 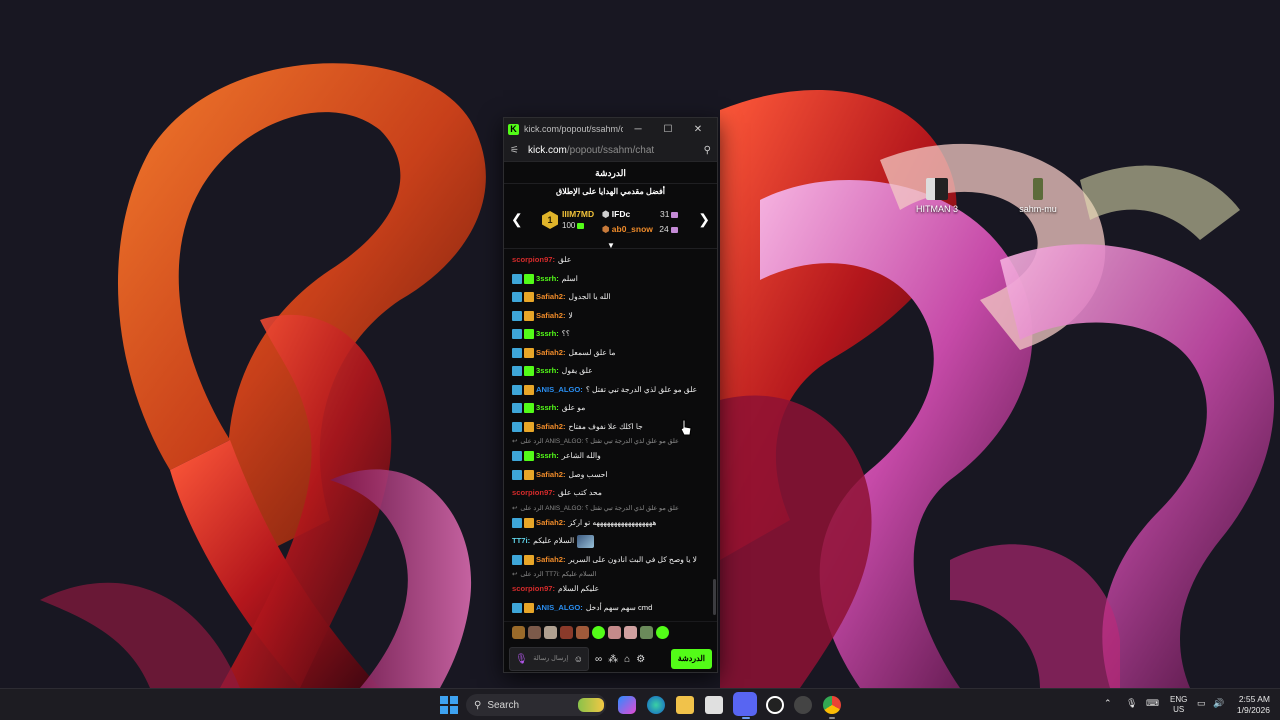 What do you see at coordinates (668, 129) in the screenshot?
I see `maximize-button: ☐` at bounding box center [668, 129].